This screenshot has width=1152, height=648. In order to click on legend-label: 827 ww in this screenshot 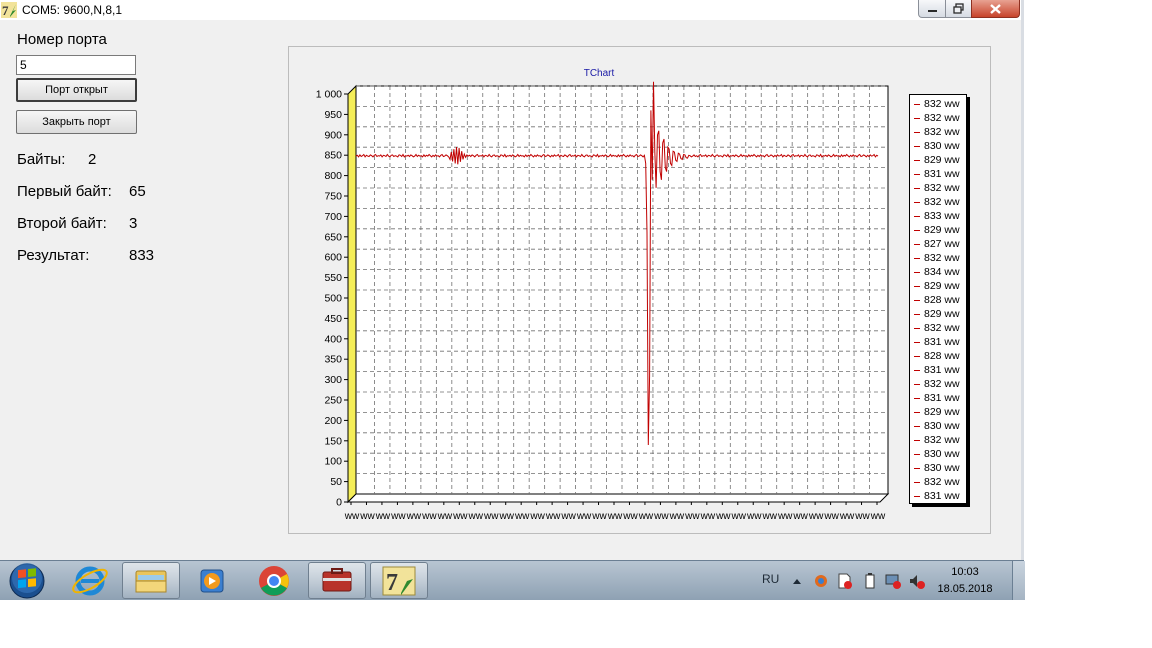, I will do `click(942, 244)`.